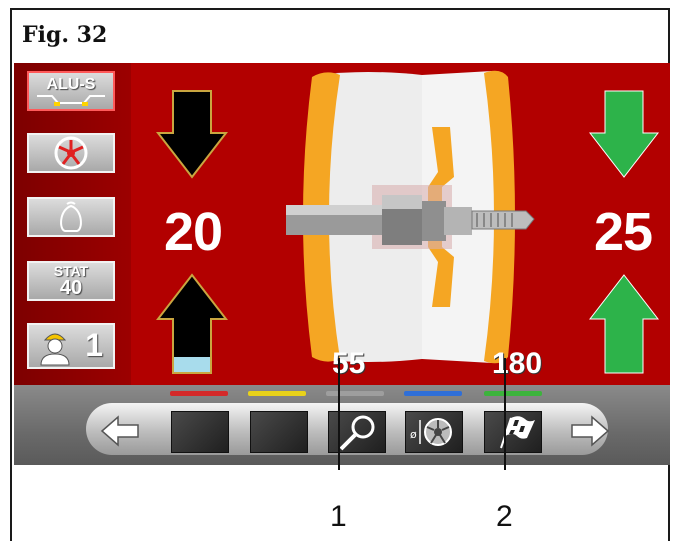  What do you see at coordinates (193, 232) in the screenshot?
I see `left-balance-value: 20` at bounding box center [193, 232].